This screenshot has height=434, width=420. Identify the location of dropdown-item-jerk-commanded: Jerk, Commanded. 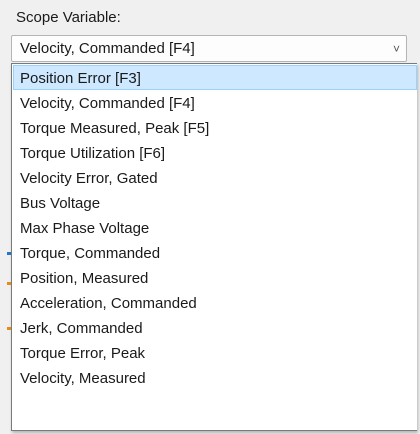
(215, 327).